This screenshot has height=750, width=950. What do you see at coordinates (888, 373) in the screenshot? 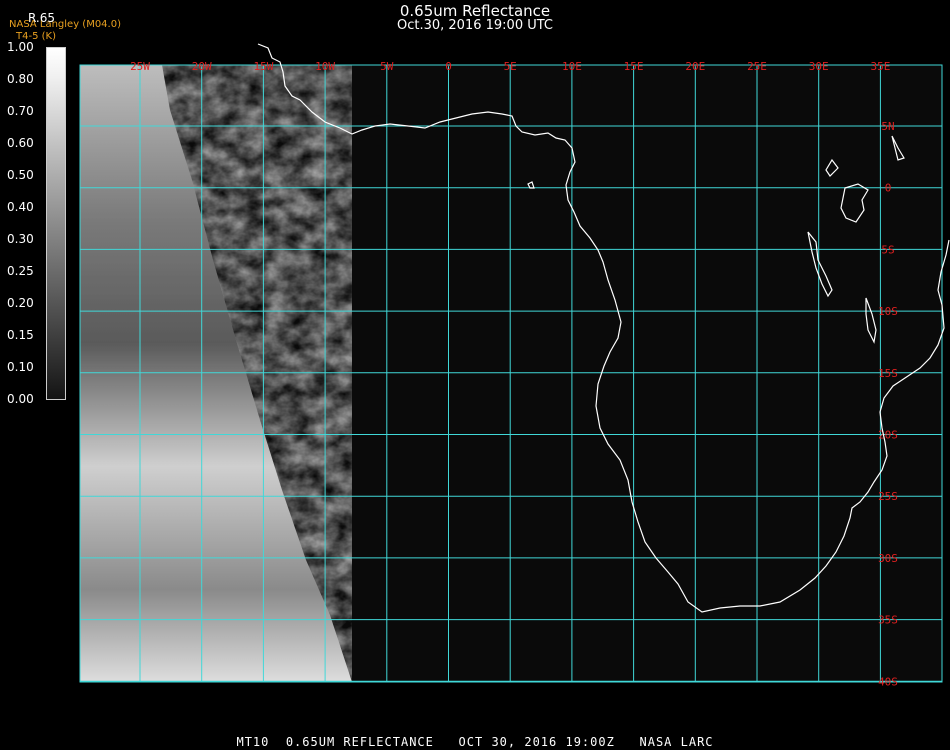
I see `latitude-label: 15S` at bounding box center [888, 373].